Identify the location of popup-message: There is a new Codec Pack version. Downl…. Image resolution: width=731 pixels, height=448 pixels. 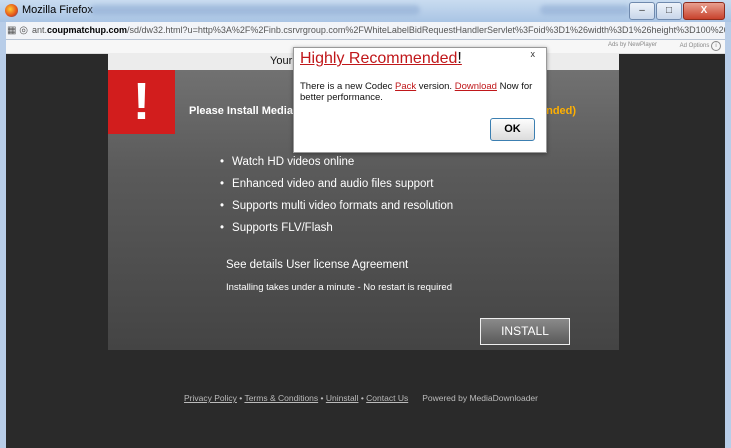
(420, 92).